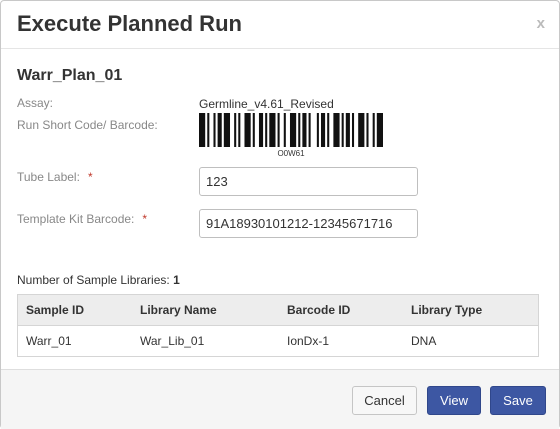  Describe the element at coordinates (280, 25) in the screenshot. I see `dialog-header: Execute Planned Run x` at that location.